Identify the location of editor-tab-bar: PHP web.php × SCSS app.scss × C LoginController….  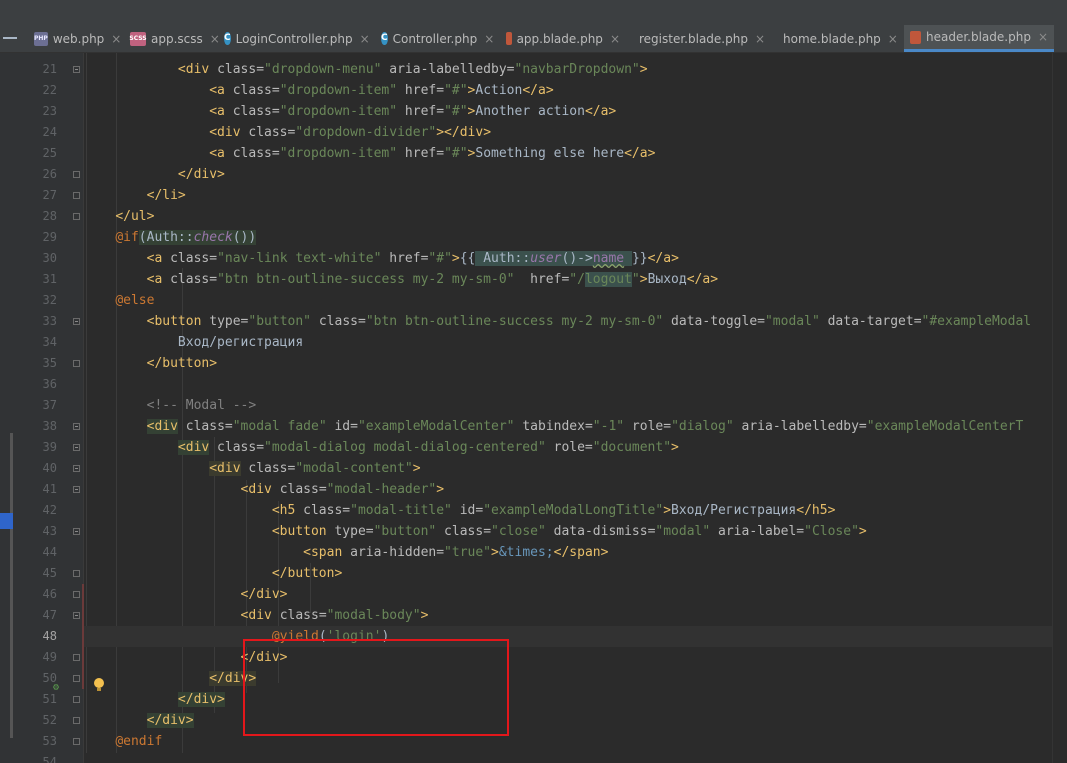
(533, 39).